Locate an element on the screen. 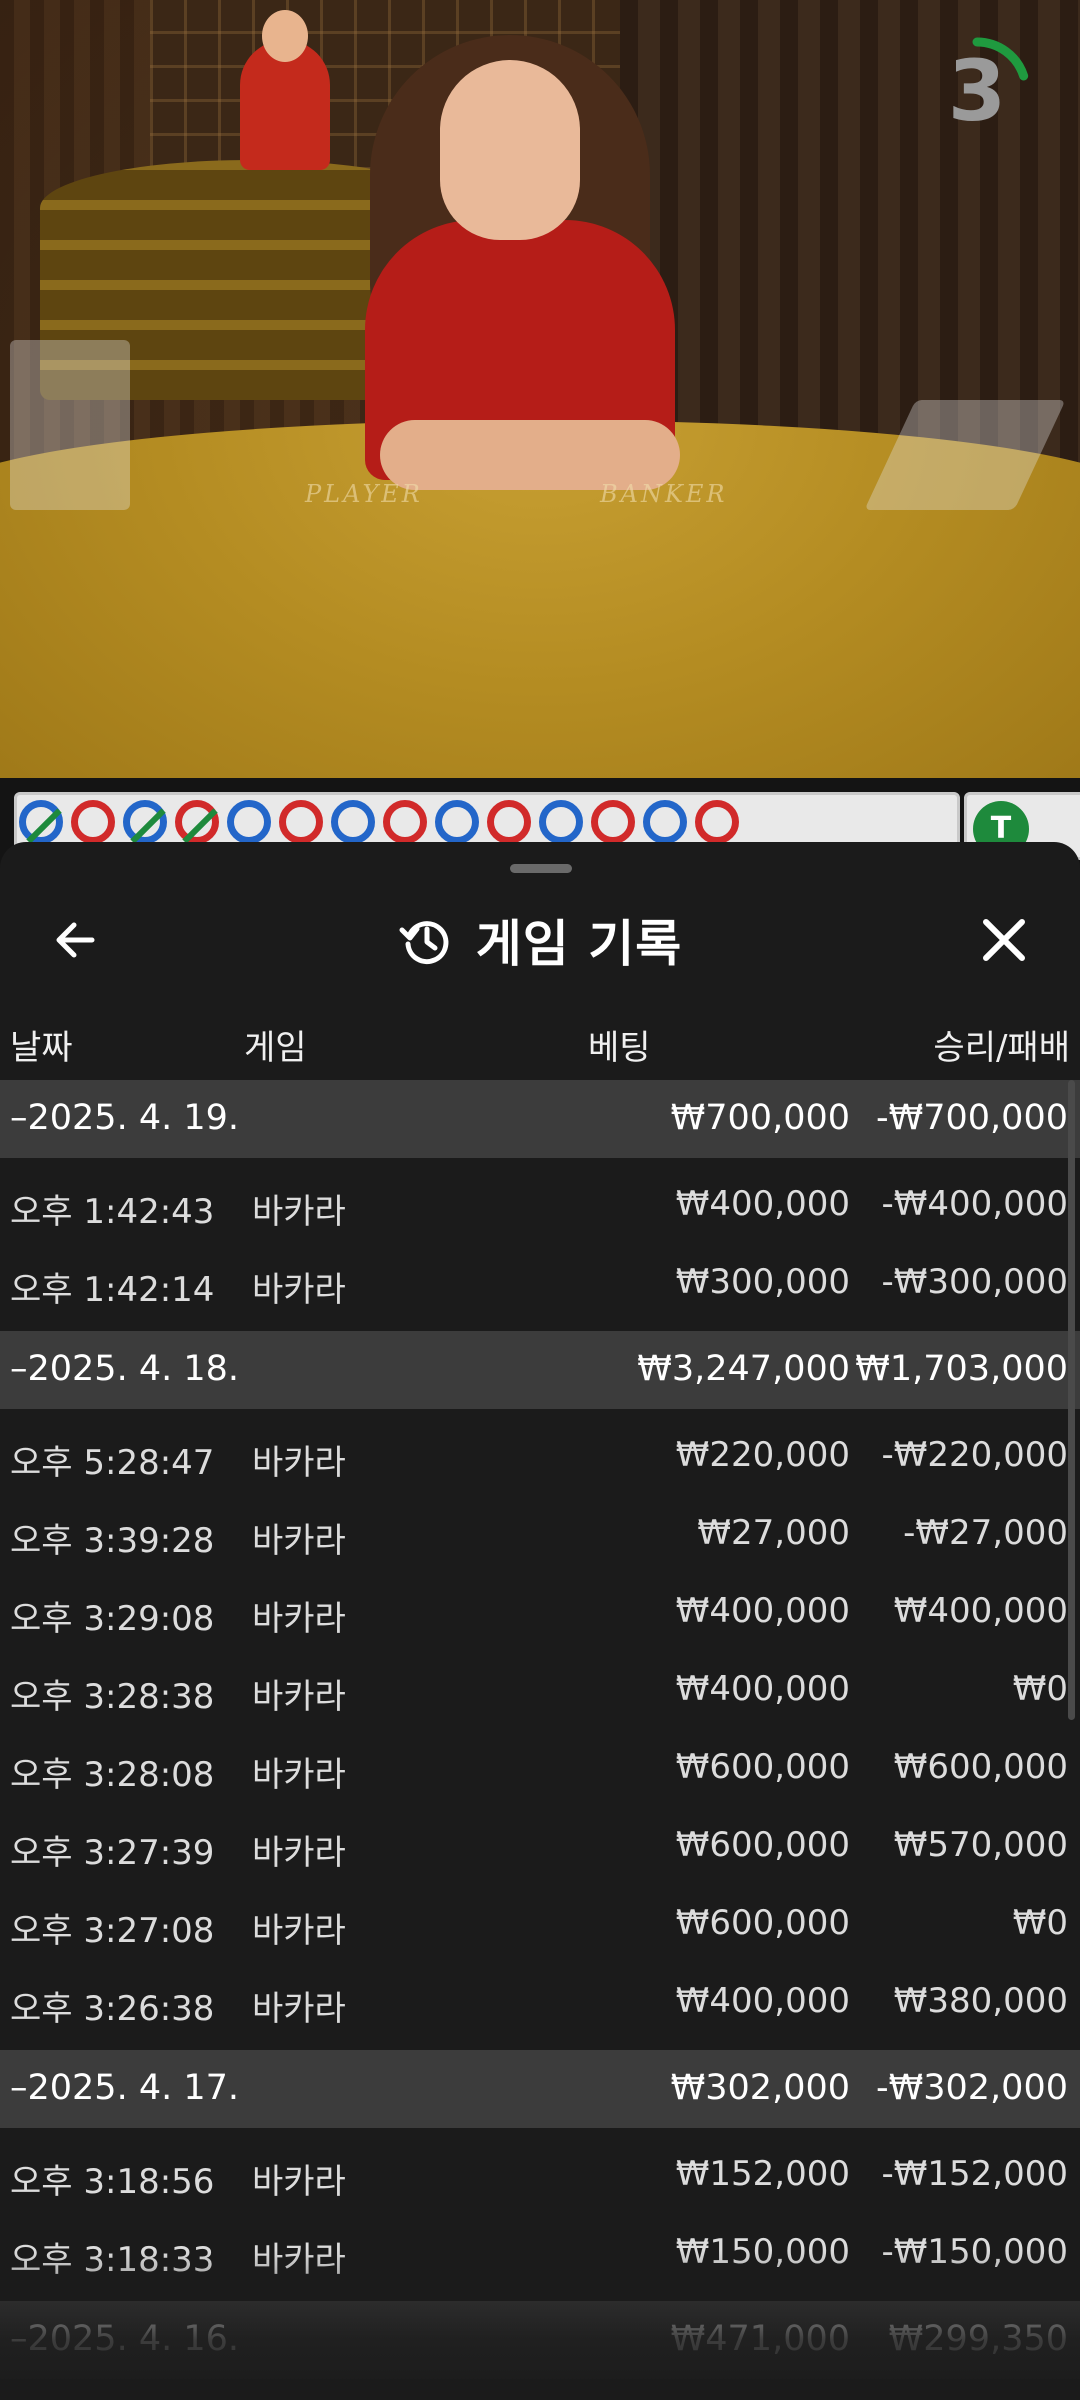 The width and height of the screenshot is (1080, 2400). column-headers: 날짜 게임 베팅 승리/패배 is located at coordinates (540, 1046).